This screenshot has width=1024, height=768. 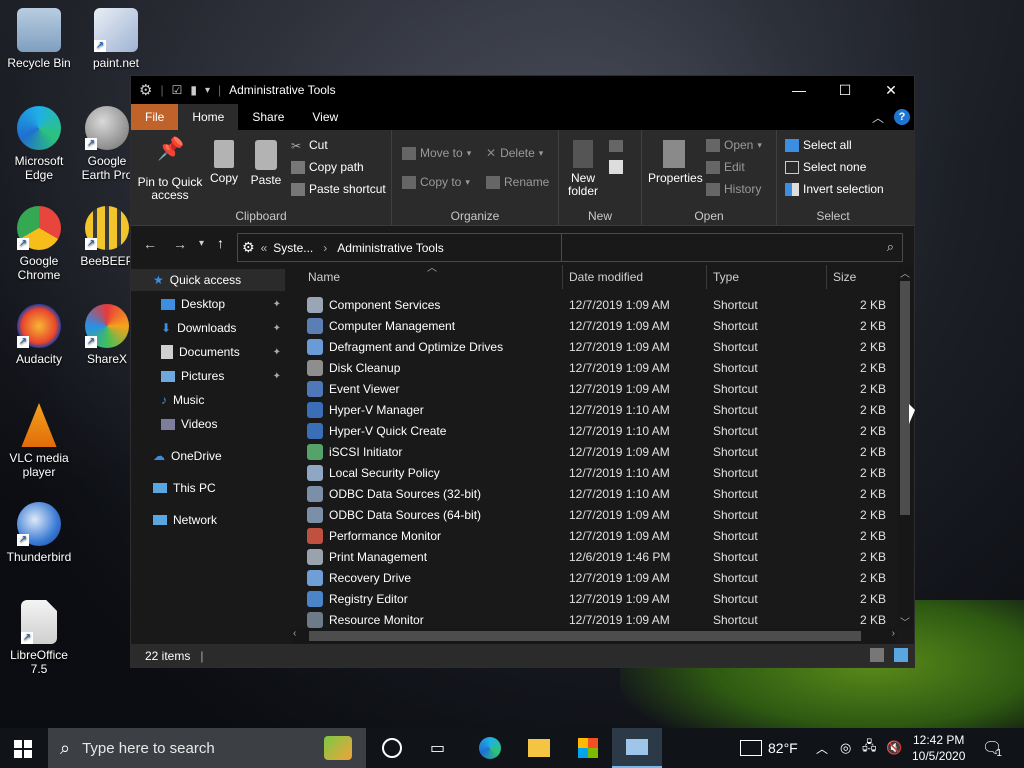 I want to click on desktop-icon-google-earth: ↗ Google Earth Pro, so click(x=107, y=144).